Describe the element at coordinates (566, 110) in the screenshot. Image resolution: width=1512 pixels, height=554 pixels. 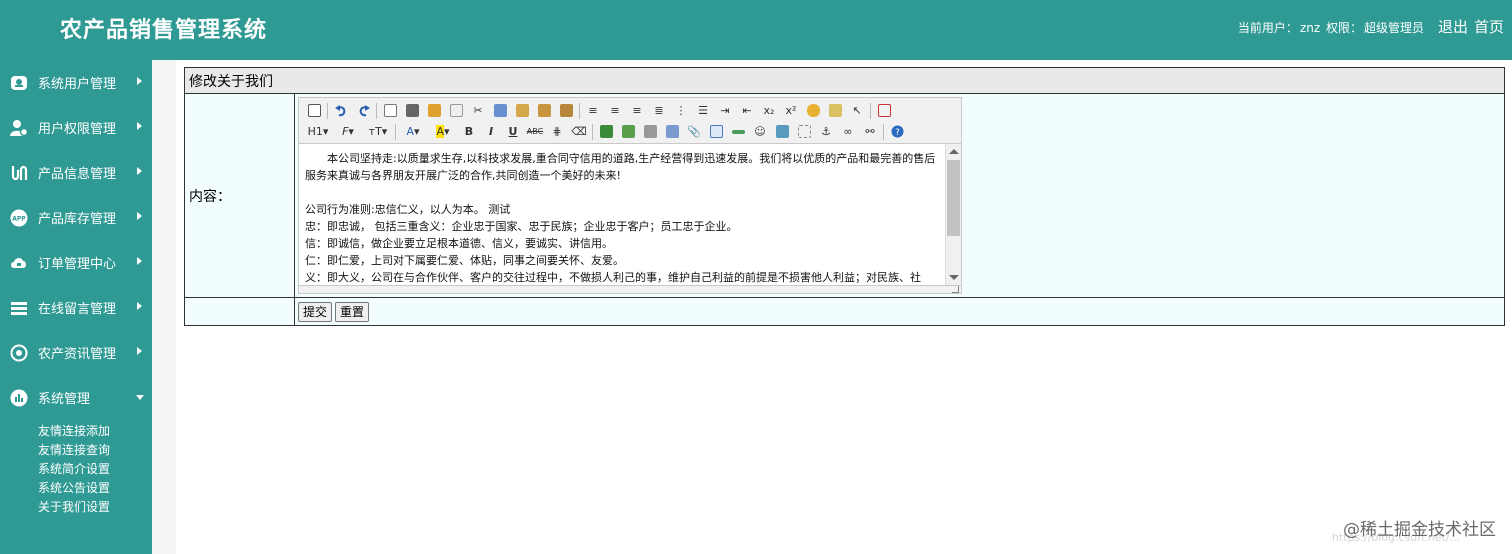
I see `paste-word-icon` at that location.